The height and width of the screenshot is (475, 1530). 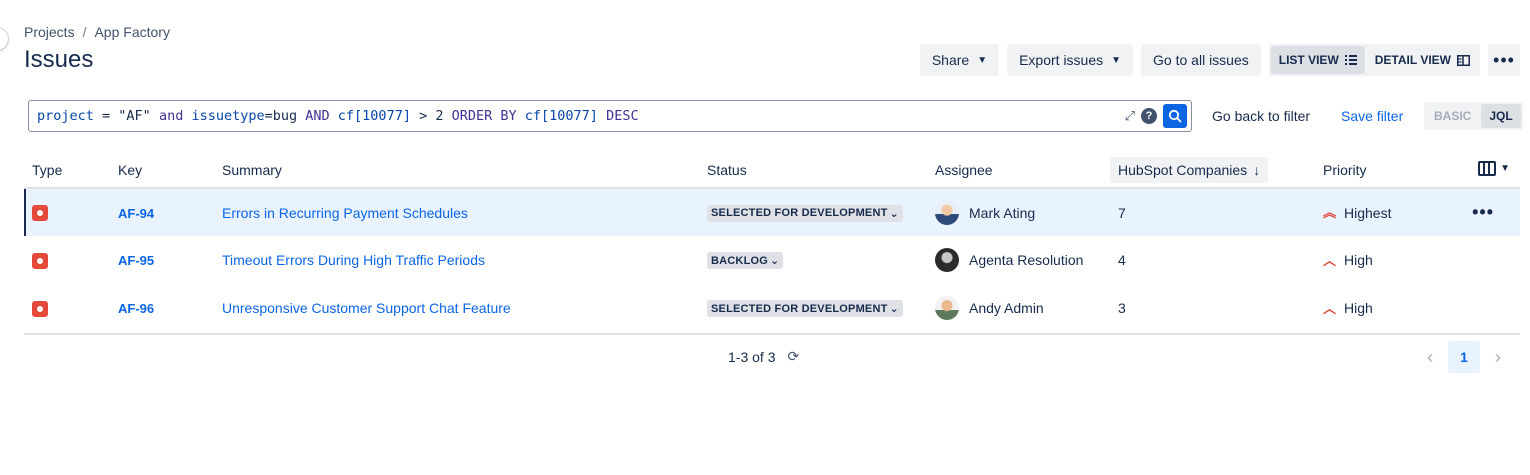 I want to click on header-assignee: Assignee, so click(x=1018, y=170).